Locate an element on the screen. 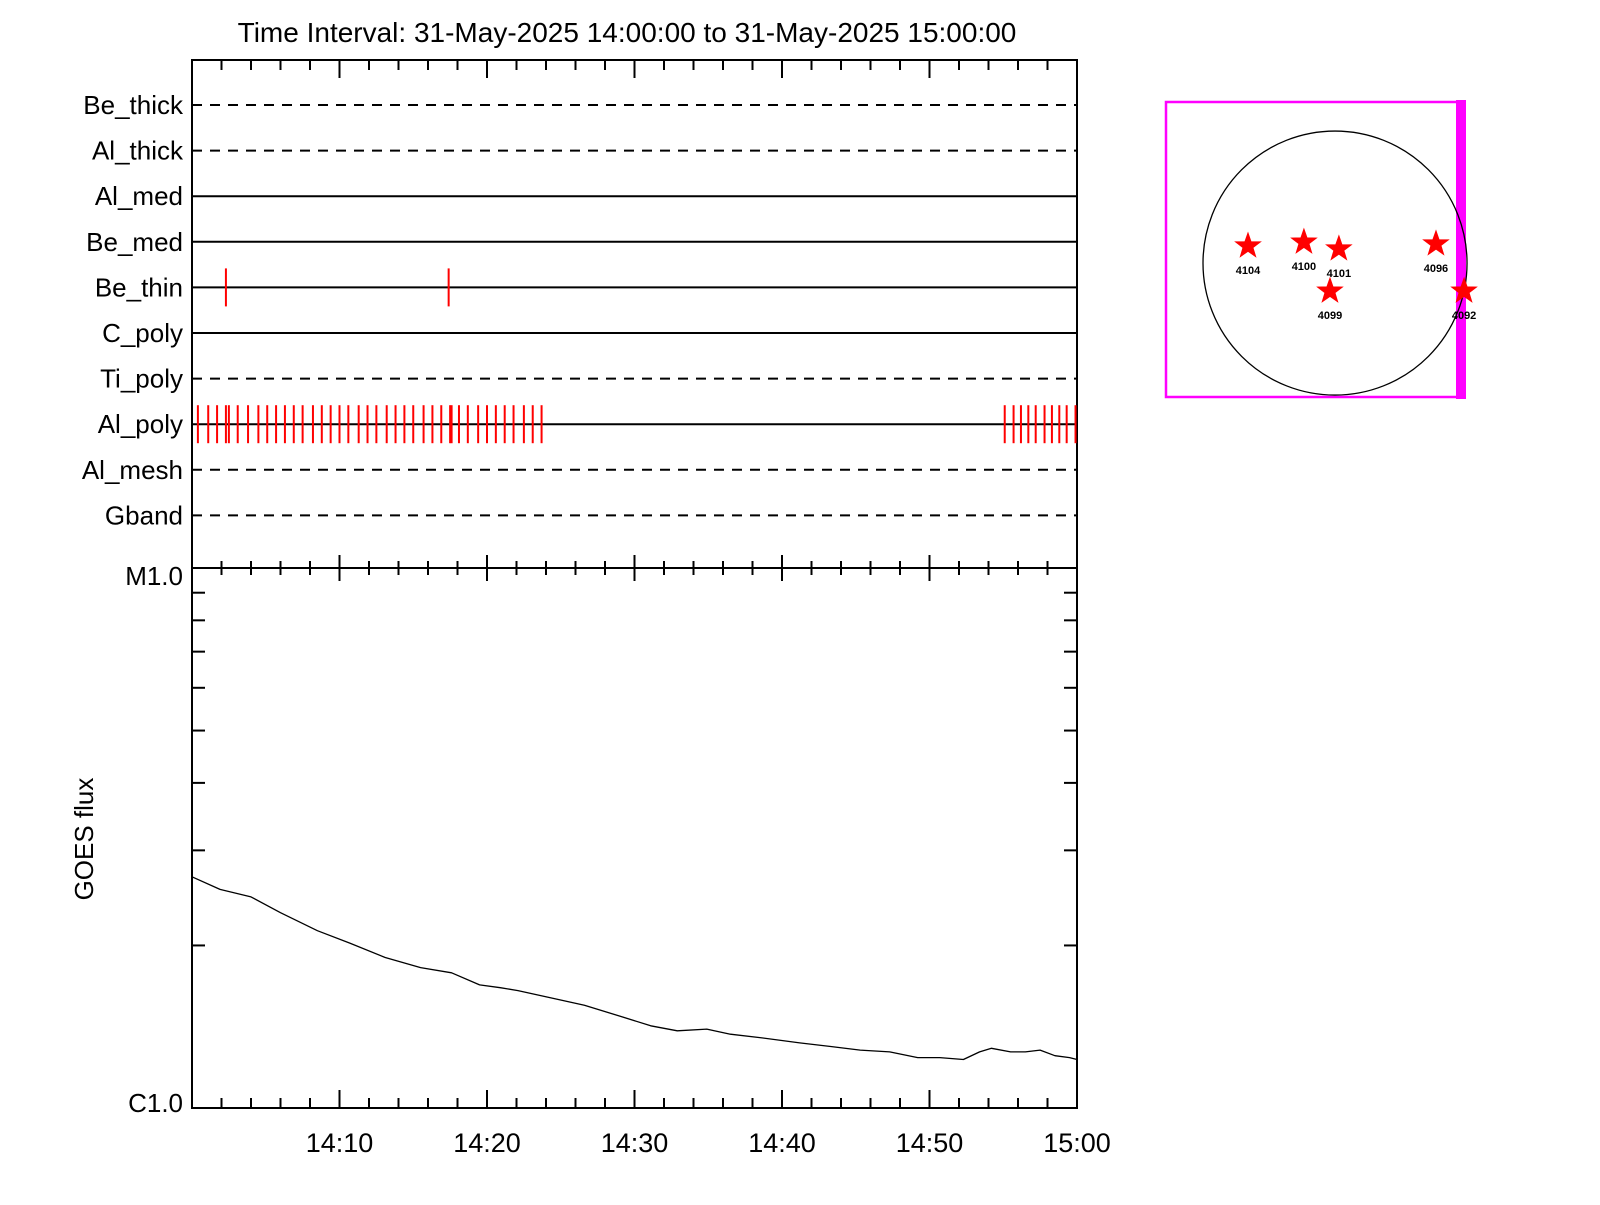 Image resolution: width=1600 pixels, height=1205 pixels. goes-x-tick-labels: 14:10 14:20 14:30 14:40 14:50 15:00 is located at coordinates (708, 1143).